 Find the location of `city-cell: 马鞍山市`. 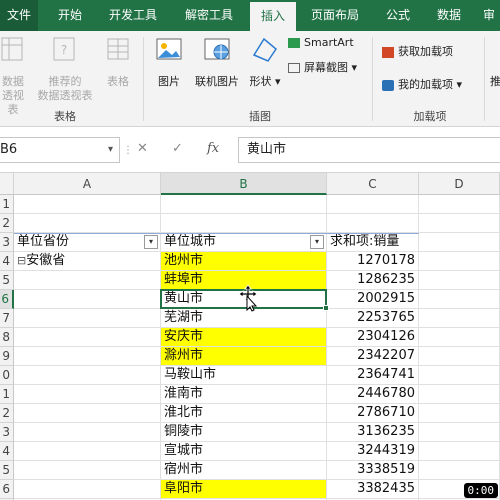

city-cell: 马鞍山市 is located at coordinates (244, 375).